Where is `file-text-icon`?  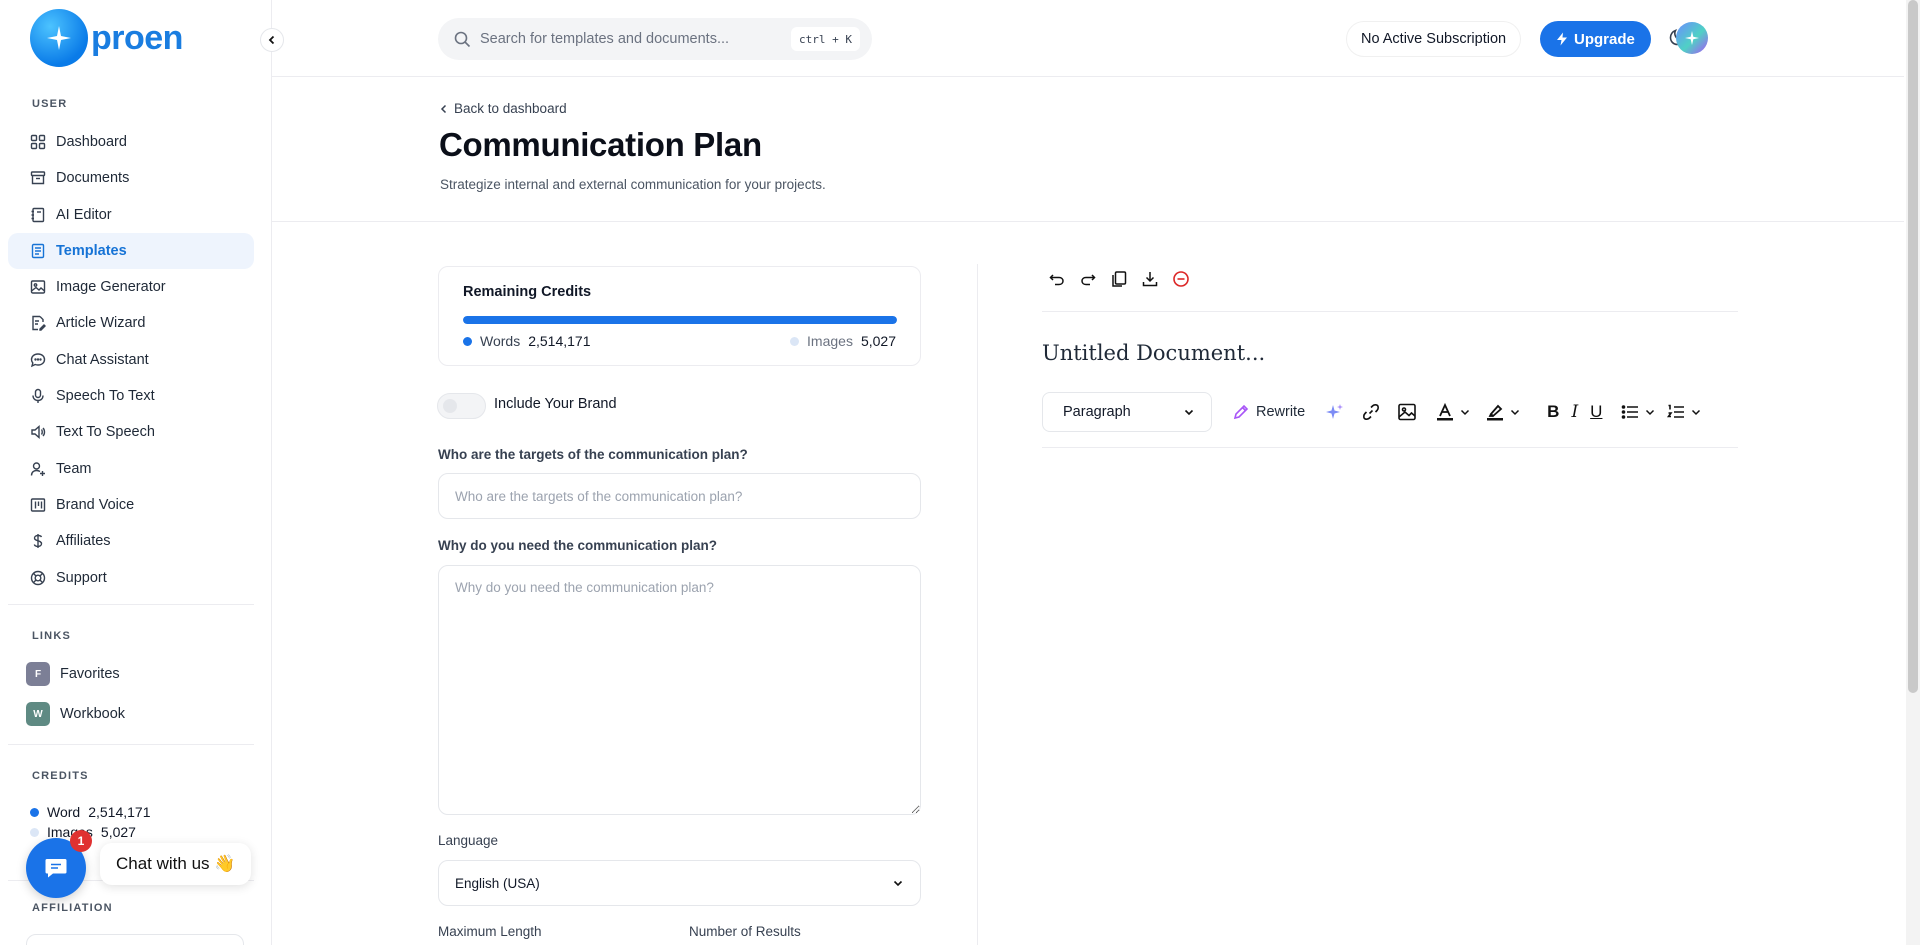 file-text-icon is located at coordinates (38, 251).